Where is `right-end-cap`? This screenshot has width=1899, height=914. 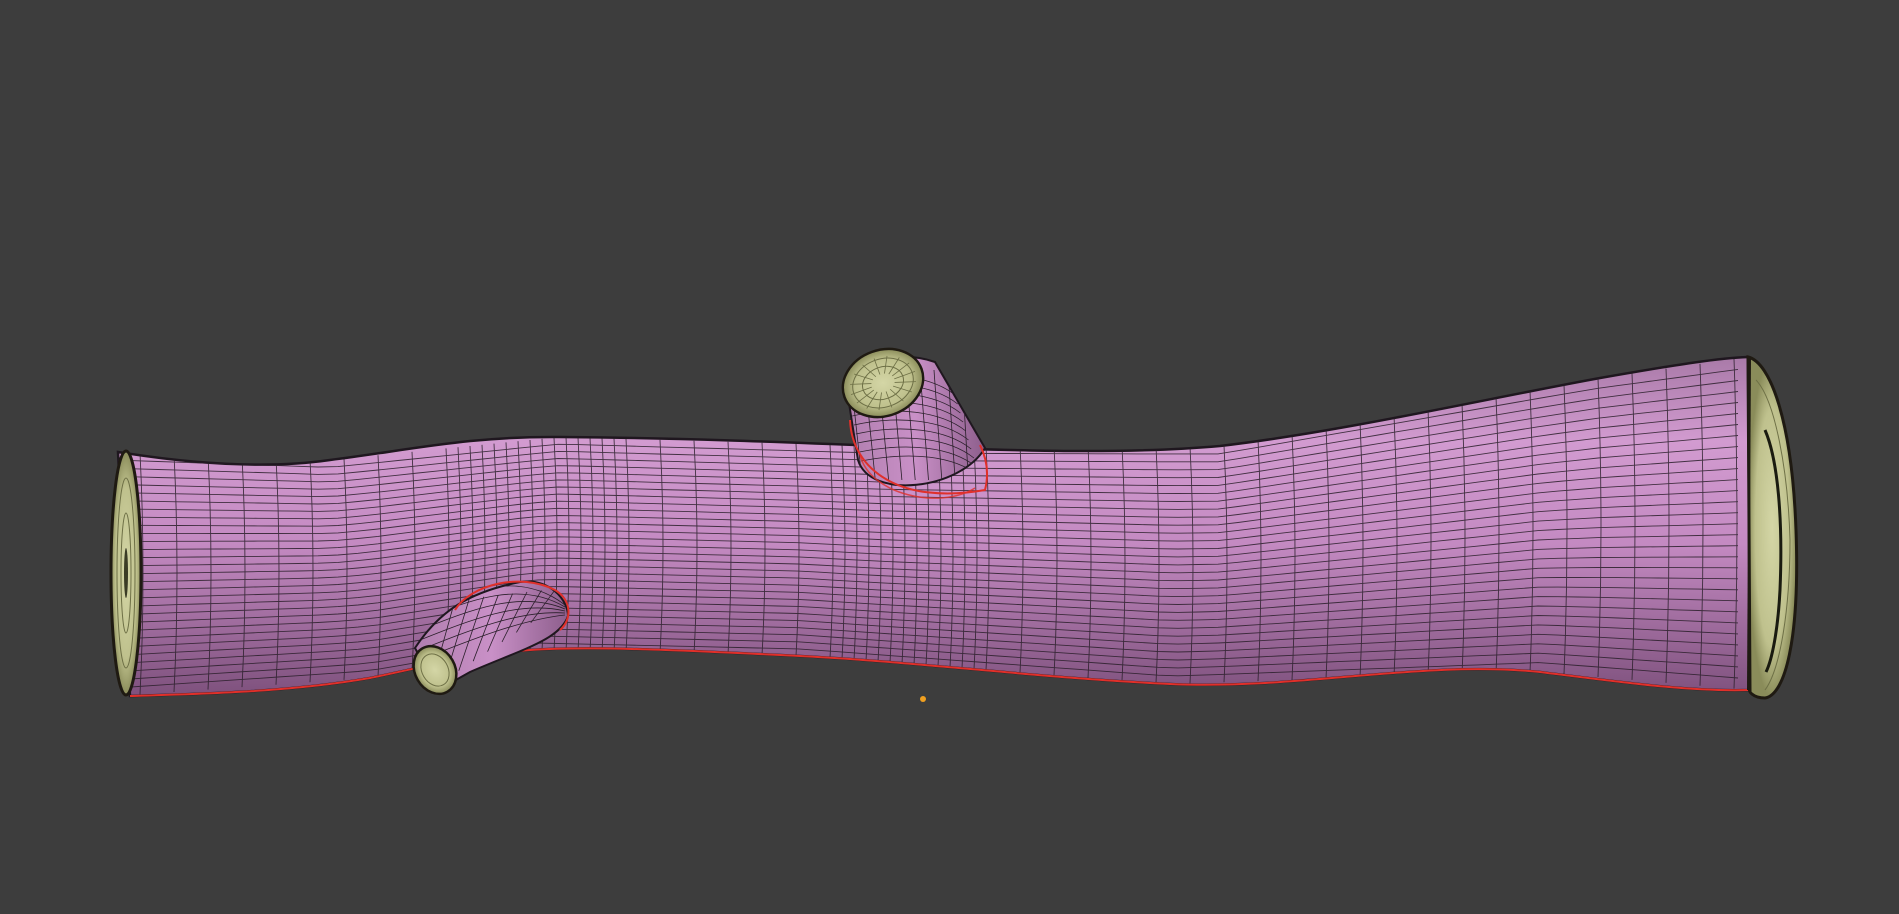
right-end-cap is located at coordinates (1772, 527).